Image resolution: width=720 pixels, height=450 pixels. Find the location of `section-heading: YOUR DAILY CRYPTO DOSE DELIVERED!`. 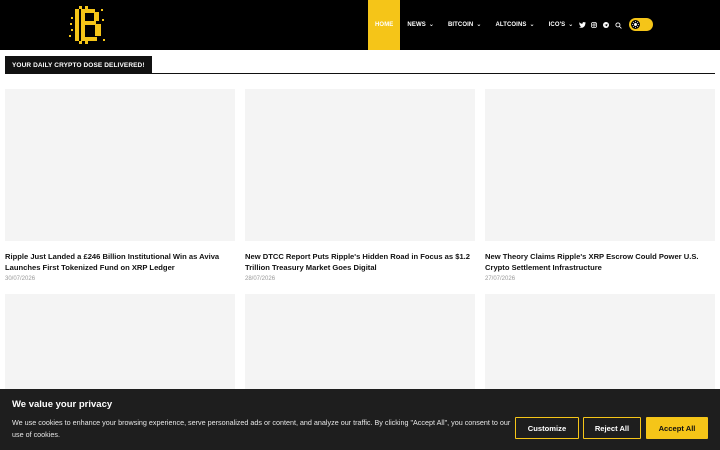

section-heading: YOUR DAILY CRYPTO DOSE DELIVERED! is located at coordinates (78, 65).